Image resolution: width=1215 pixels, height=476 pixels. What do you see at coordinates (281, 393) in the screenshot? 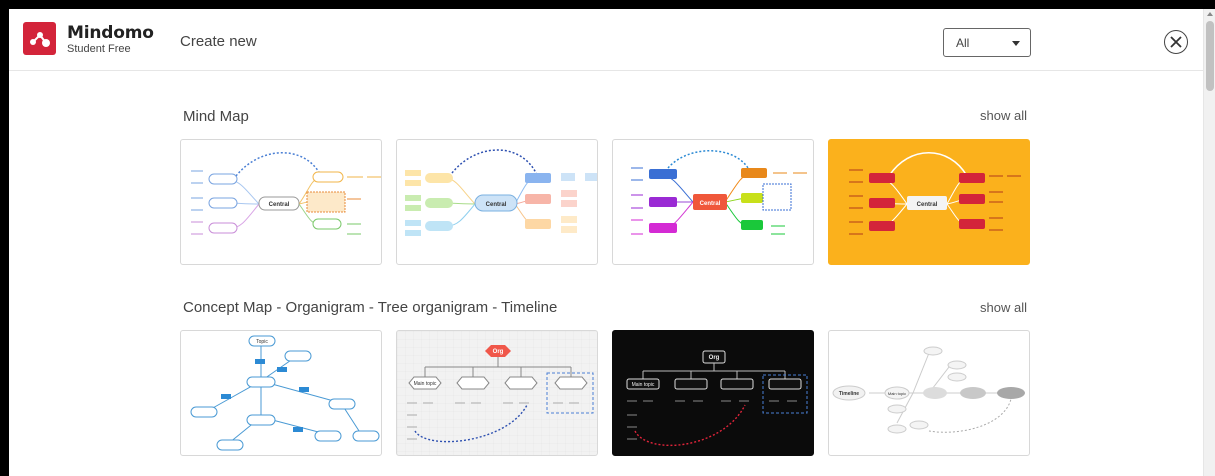
I see `template-card-concept-map: Topic` at bounding box center [281, 393].